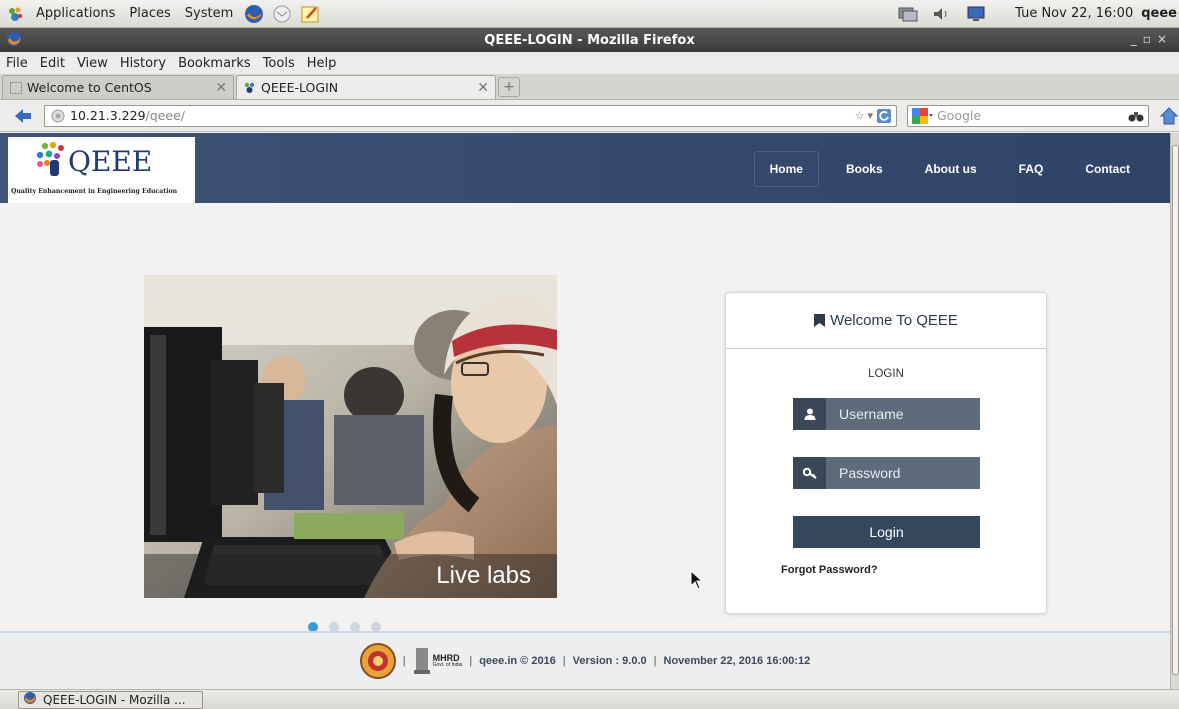  I want to click on login-card-header: Welcome To QEEE, so click(886, 321).